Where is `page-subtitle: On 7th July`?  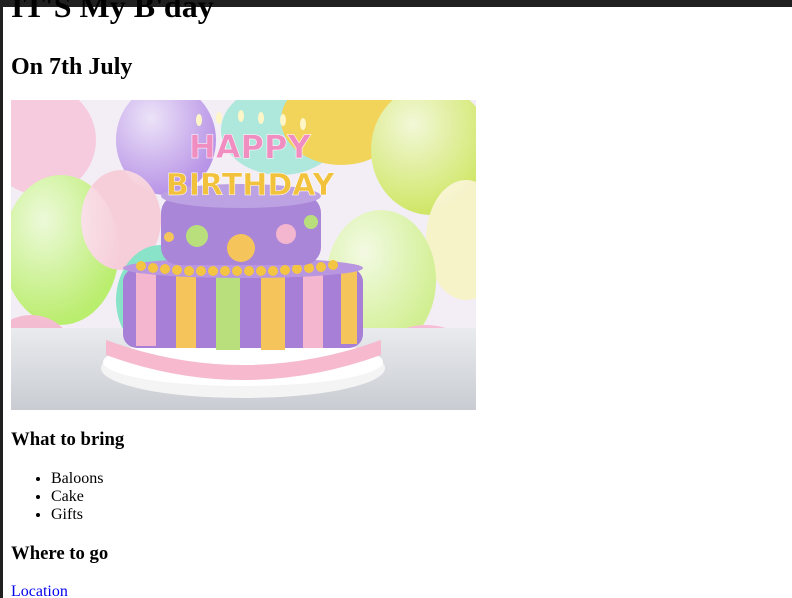 page-subtitle: On 7th July is located at coordinates (72, 67).